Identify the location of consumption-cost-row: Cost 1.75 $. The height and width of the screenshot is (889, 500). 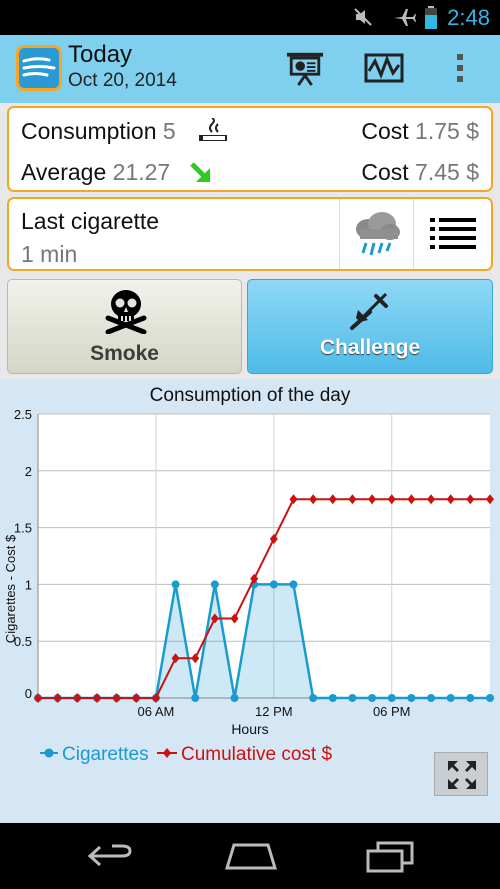
(420, 131).